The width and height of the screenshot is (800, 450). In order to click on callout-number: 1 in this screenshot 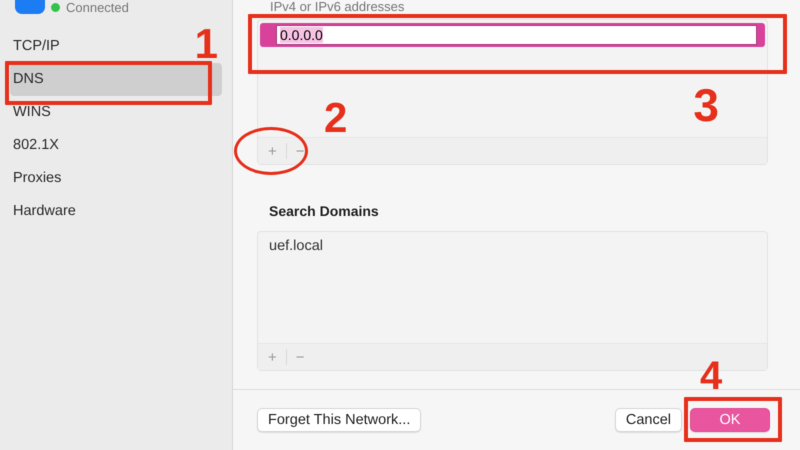, I will do `click(206, 44)`.